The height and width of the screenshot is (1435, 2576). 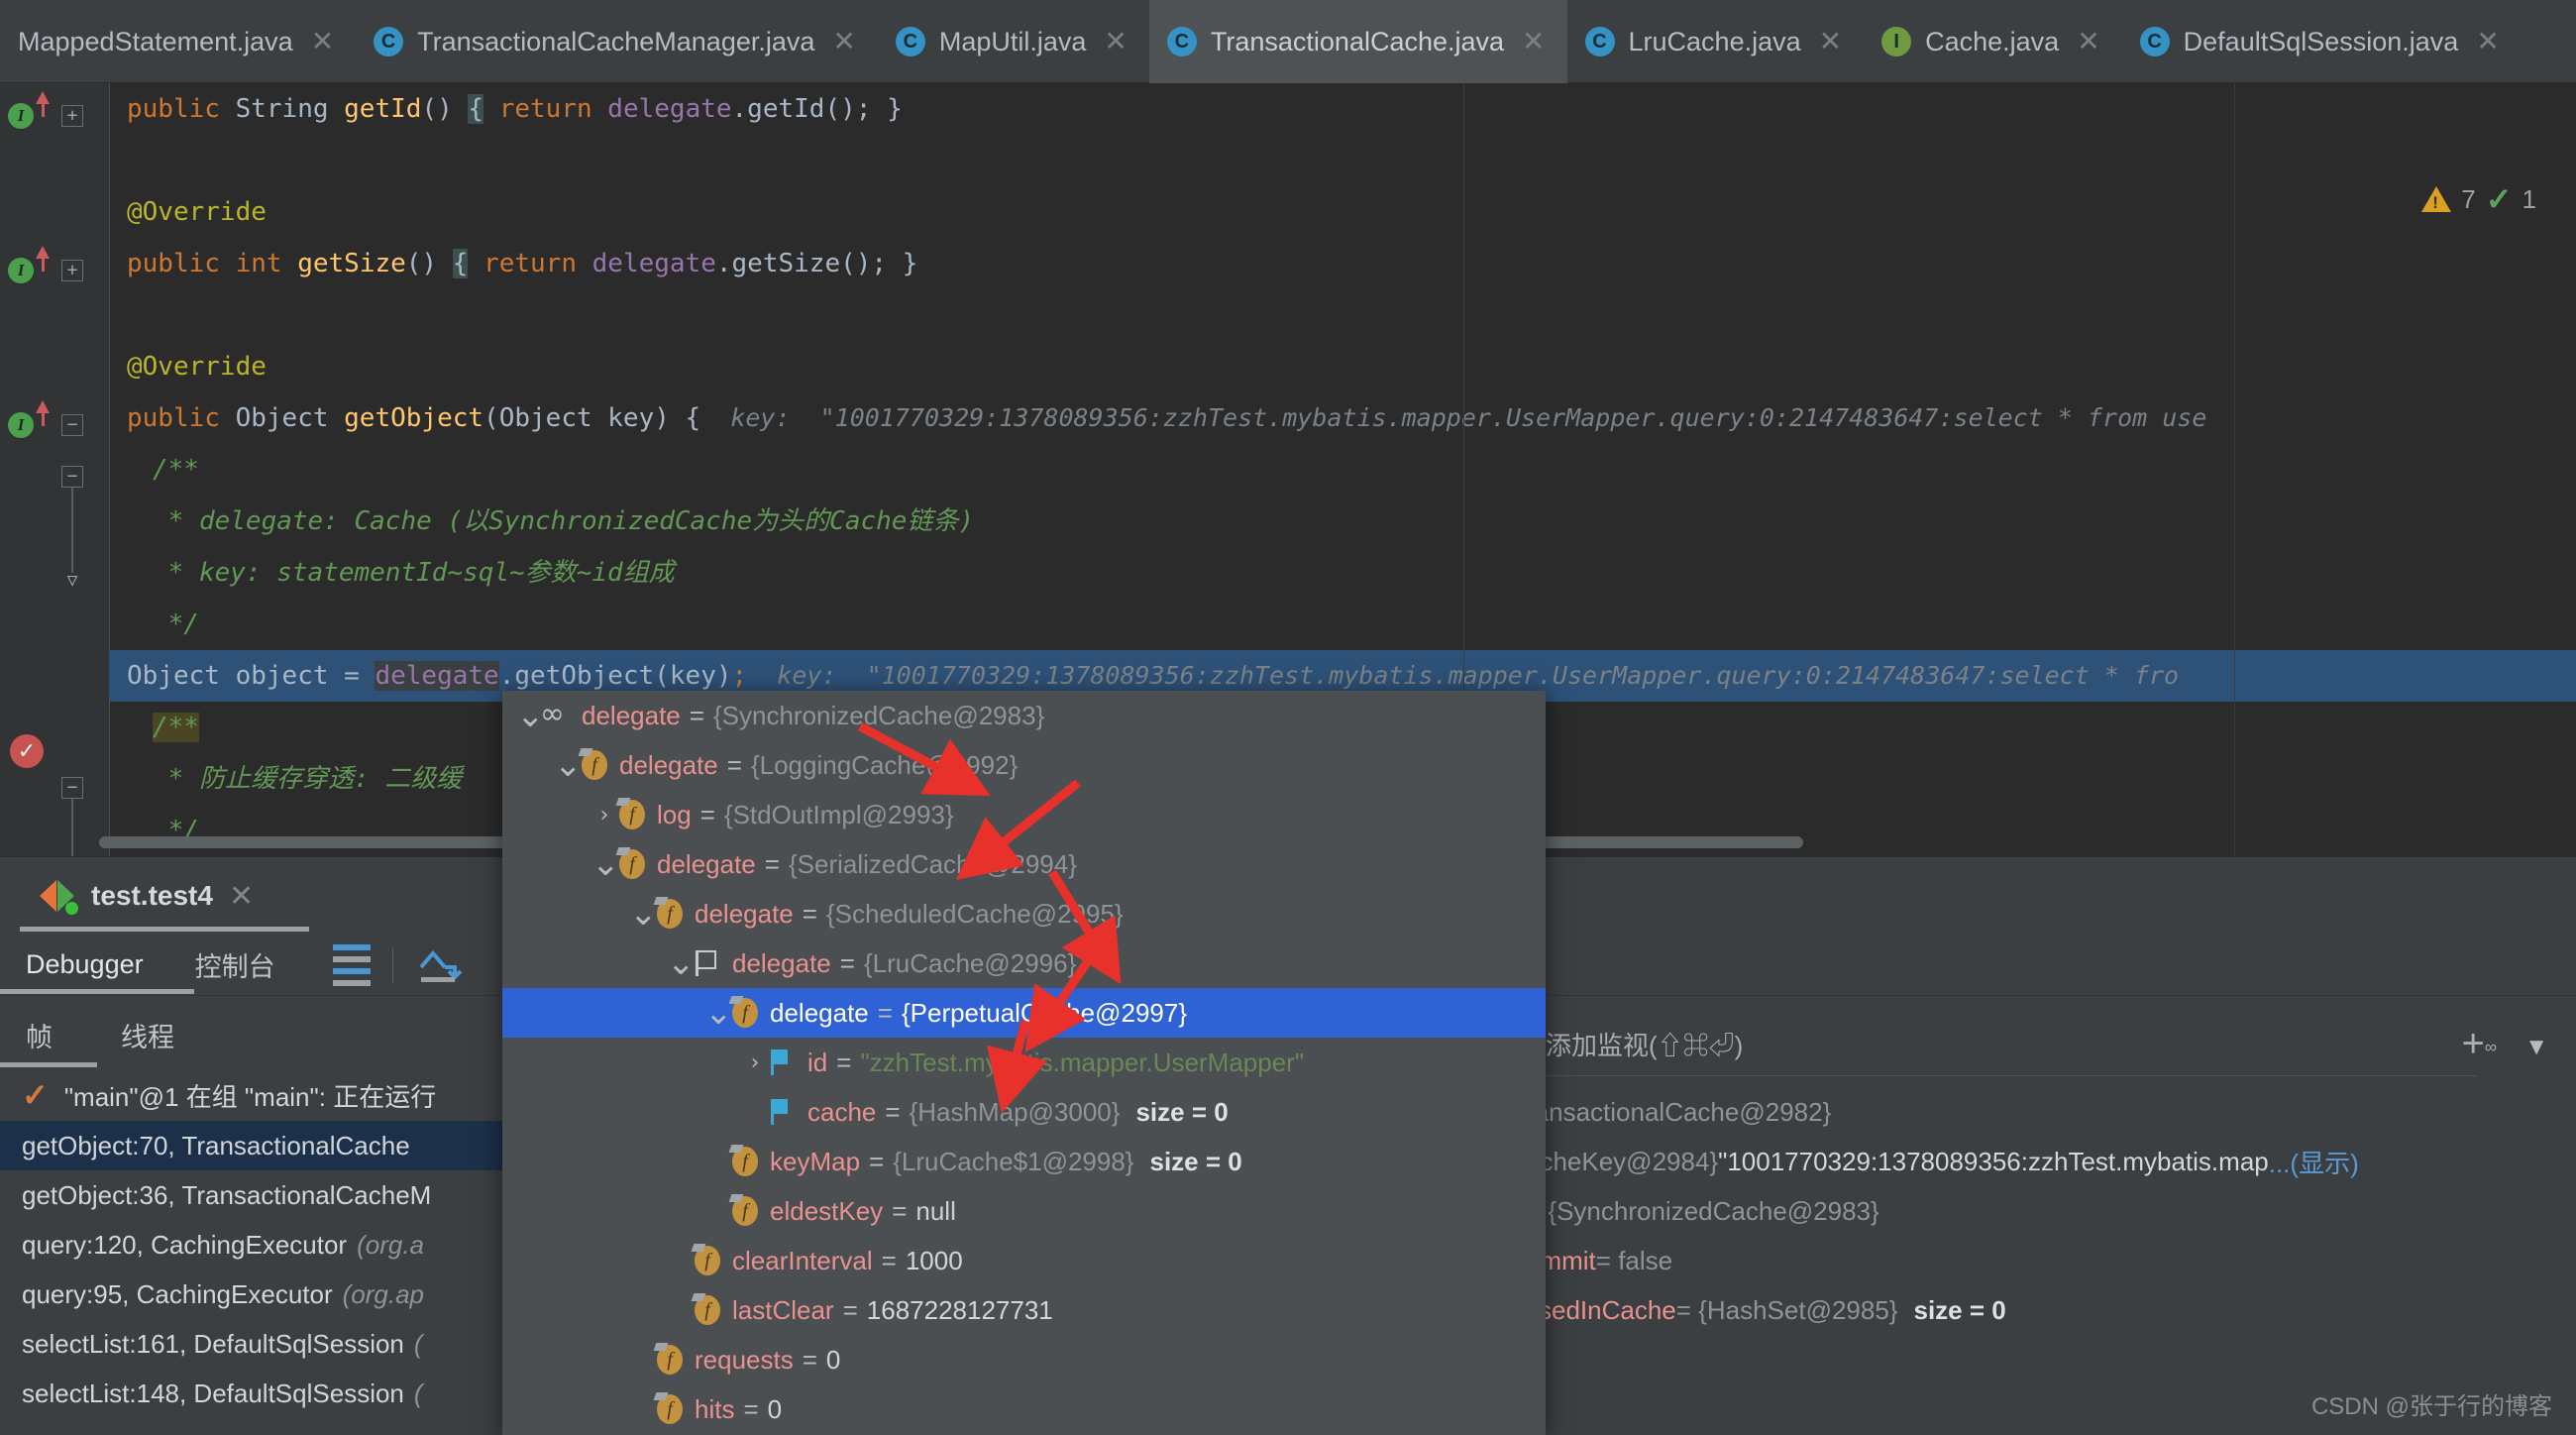 What do you see at coordinates (1024, 765) in the screenshot?
I see `tree-node-row: ⌄ delegate = {LoggingCache@2992}` at bounding box center [1024, 765].